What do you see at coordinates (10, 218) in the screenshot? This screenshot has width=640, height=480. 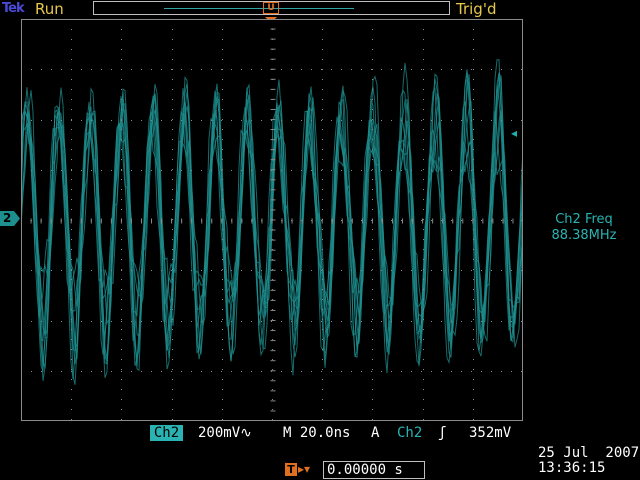 I see `ch2-ground-marker: 2` at bounding box center [10, 218].